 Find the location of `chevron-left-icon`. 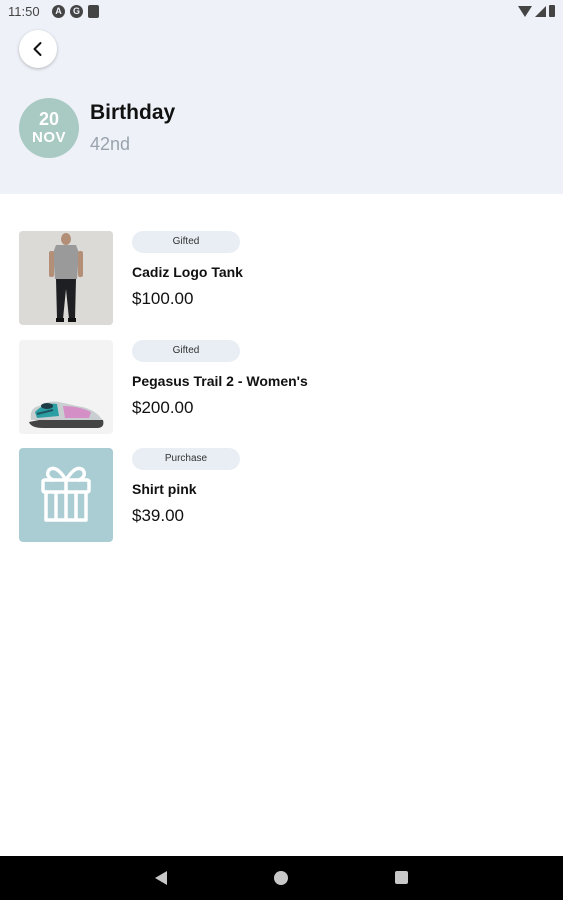

chevron-left-icon is located at coordinates (37, 49).